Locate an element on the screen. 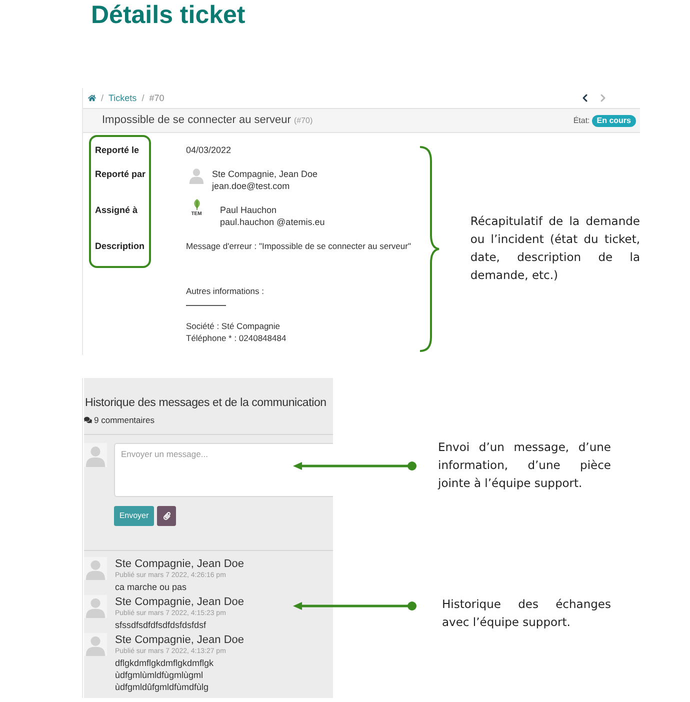  attach-button is located at coordinates (166, 516).